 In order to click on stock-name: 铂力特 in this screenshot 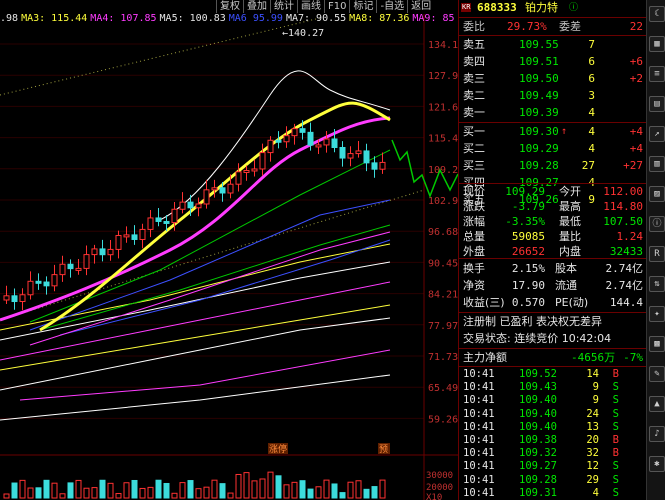, I will do `click(541, 8)`.